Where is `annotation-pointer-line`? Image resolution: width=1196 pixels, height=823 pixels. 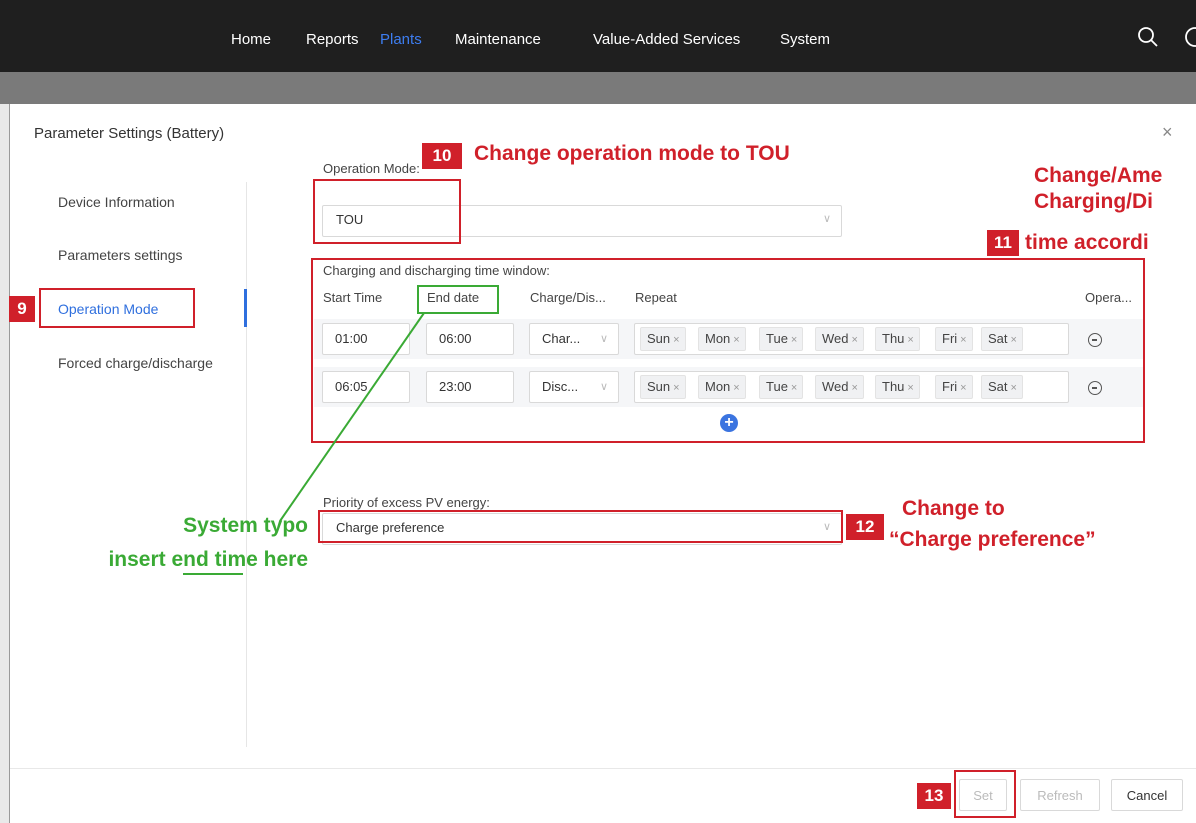 annotation-pointer-line is located at coordinates (352, 417).